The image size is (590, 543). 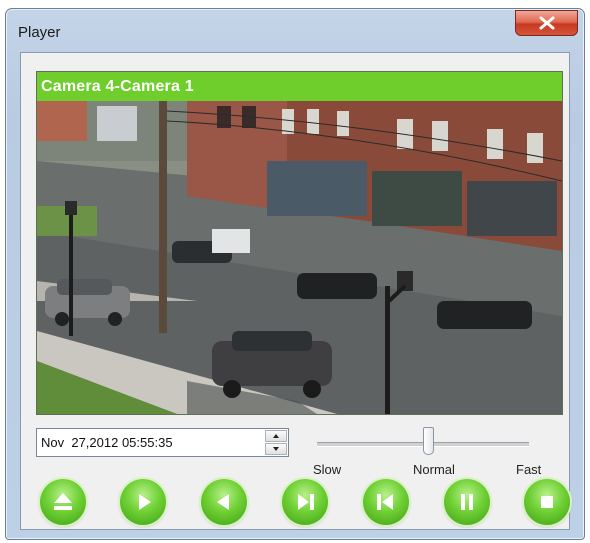 I want to click on stop-button, so click(x=547, y=502).